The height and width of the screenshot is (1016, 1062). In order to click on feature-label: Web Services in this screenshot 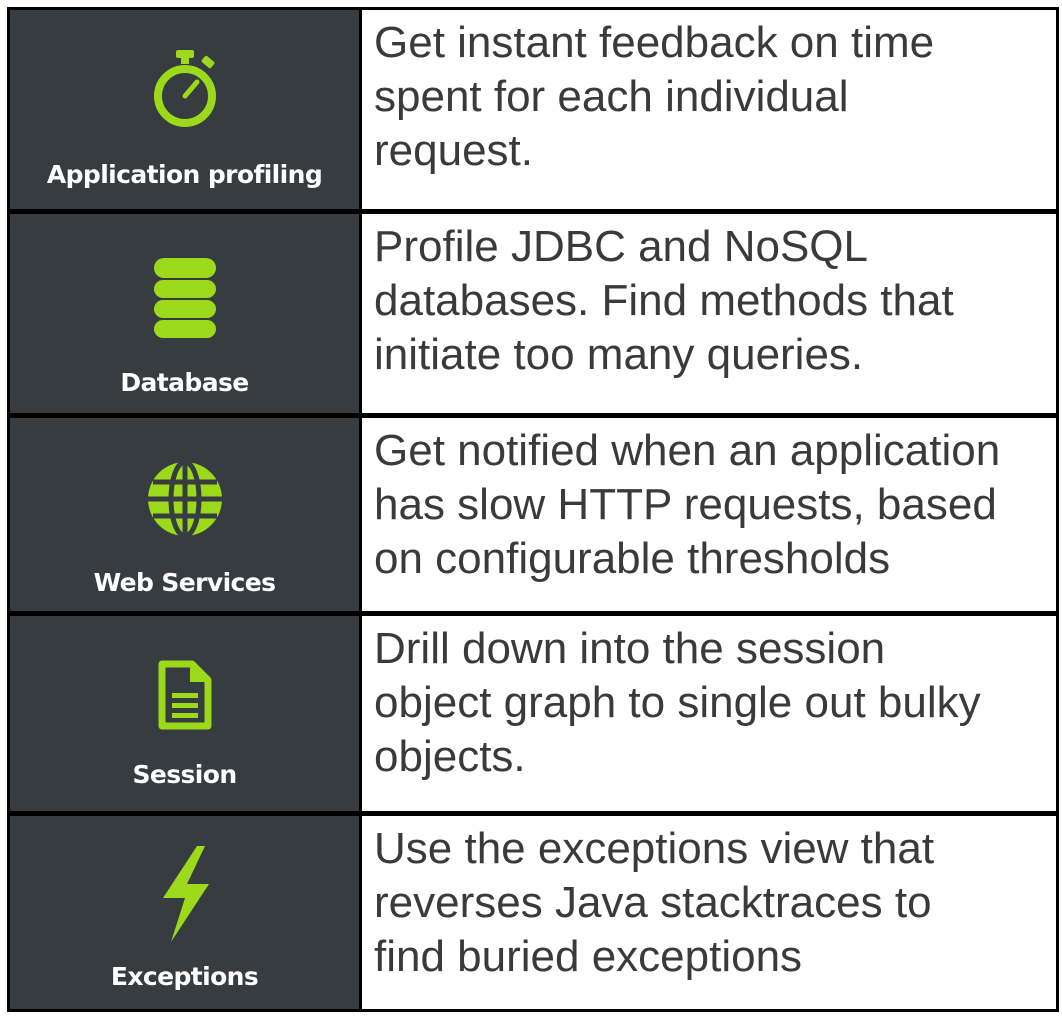, I will do `click(184, 582)`.